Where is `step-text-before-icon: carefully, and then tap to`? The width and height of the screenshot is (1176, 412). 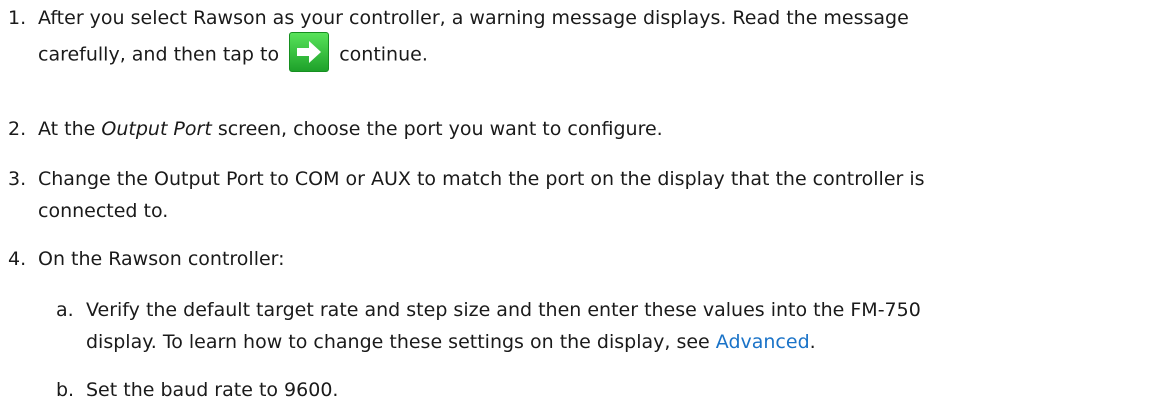
step-text-before-icon: carefully, and then tap to is located at coordinates (159, 54).